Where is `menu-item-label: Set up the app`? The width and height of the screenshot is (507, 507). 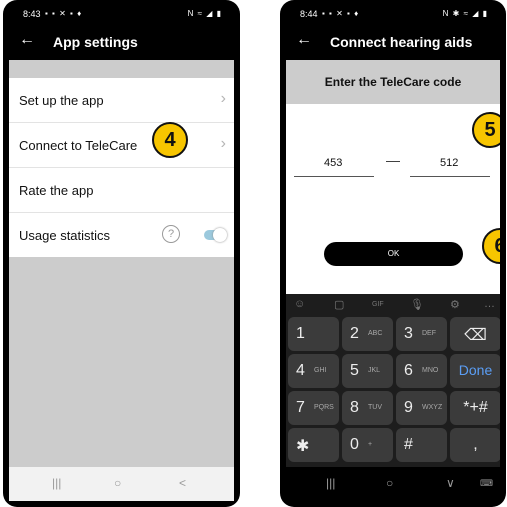 menu-item-label: Set up the app is located at coordinates (61, 100).